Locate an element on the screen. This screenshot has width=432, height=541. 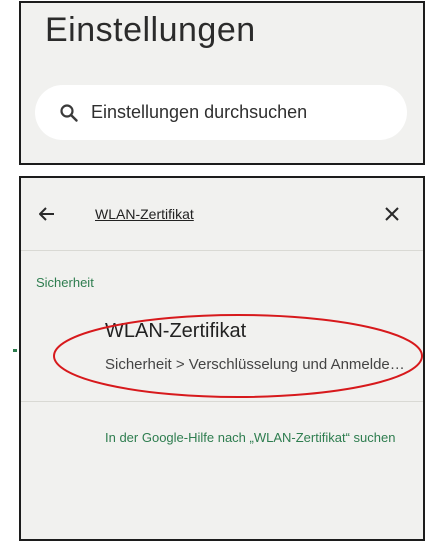
settings-search-bar: Einstellungen durchsuchen is located at coordinates (221, 112).